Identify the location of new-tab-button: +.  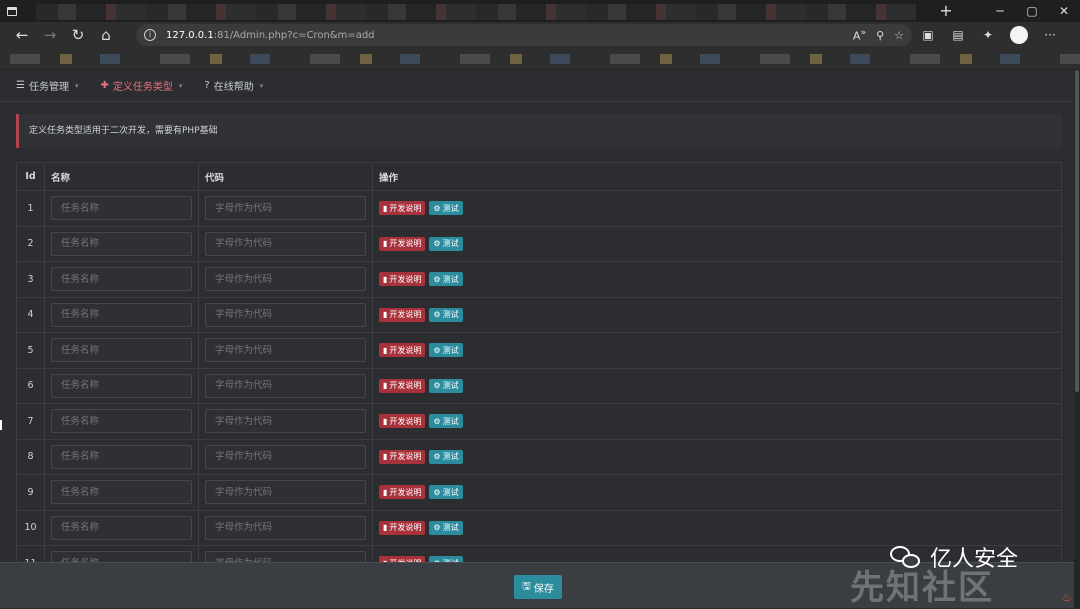
(946, 11).